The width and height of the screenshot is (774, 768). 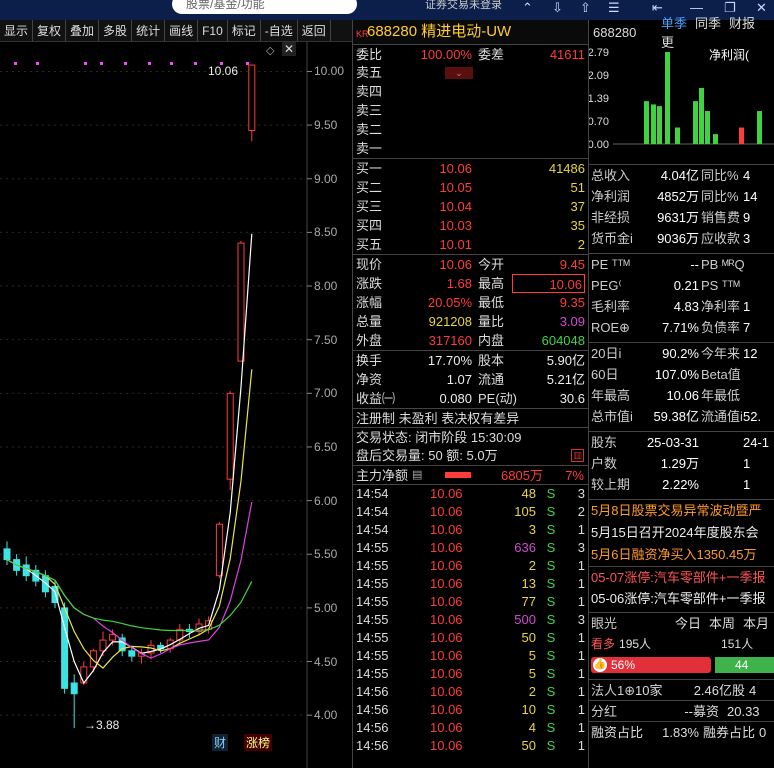 I want to click on bar-ylabel: 2.79, so click(x=599, y=53).